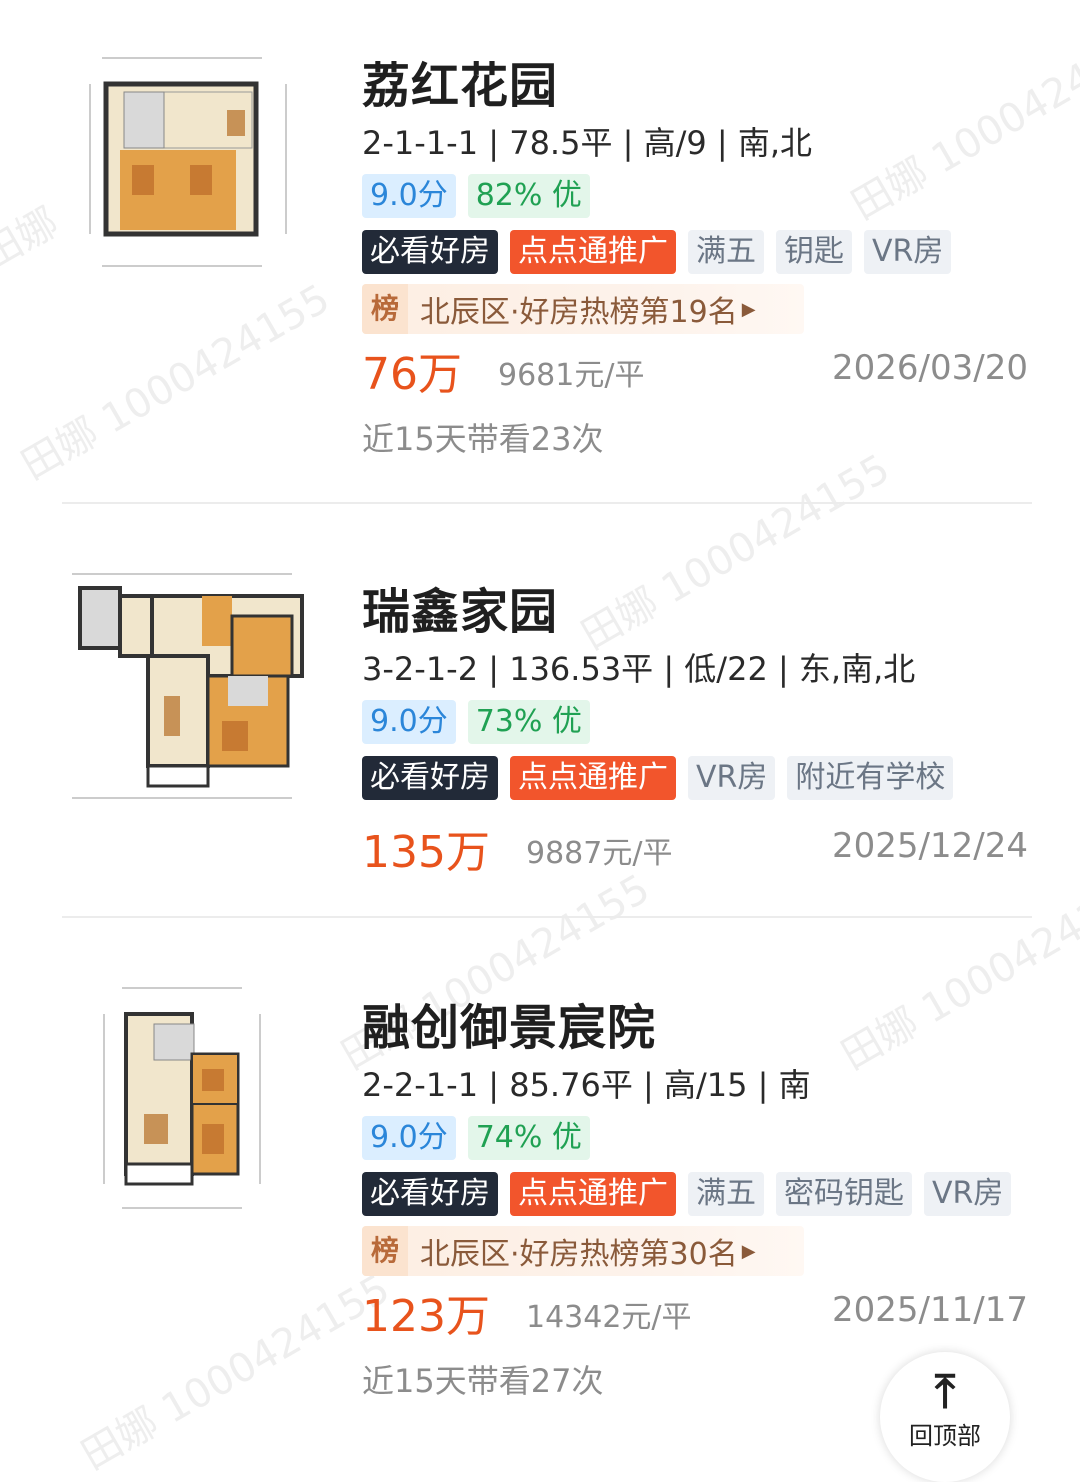 This screenshot has width=1080, height=1482. Describe the element at coordinates (639, 669) in the screenshot. I see `listing-specs: 3-2-1-2 | 136.53平 | 低/22 | 东,南,北` at that location.